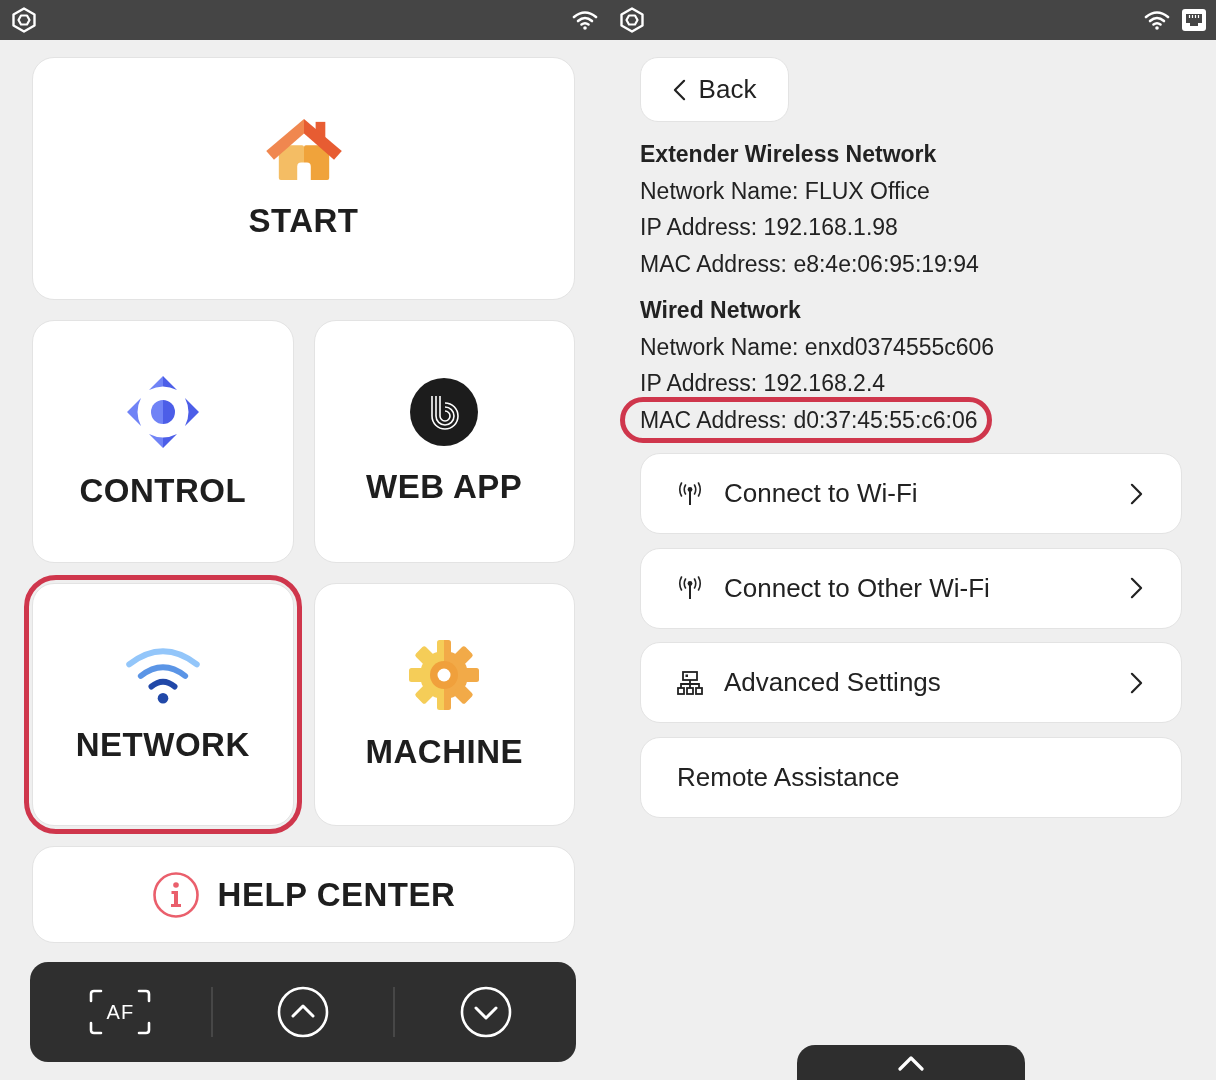 The height and width of the screenshot is (1080, 1216). Describe the element at coordinates (720, 310) in the screenshot. I see `section-heading: Wired Network` at that location.